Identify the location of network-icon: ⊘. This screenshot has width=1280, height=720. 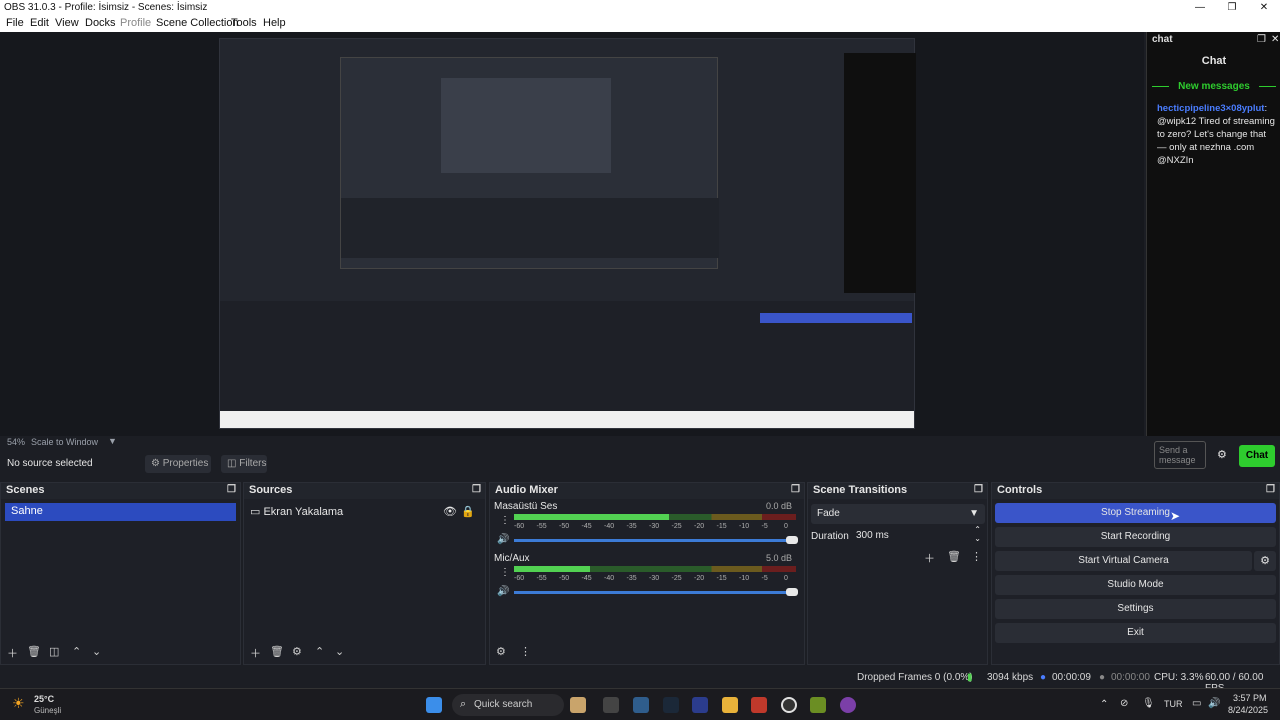
(1124, 703).